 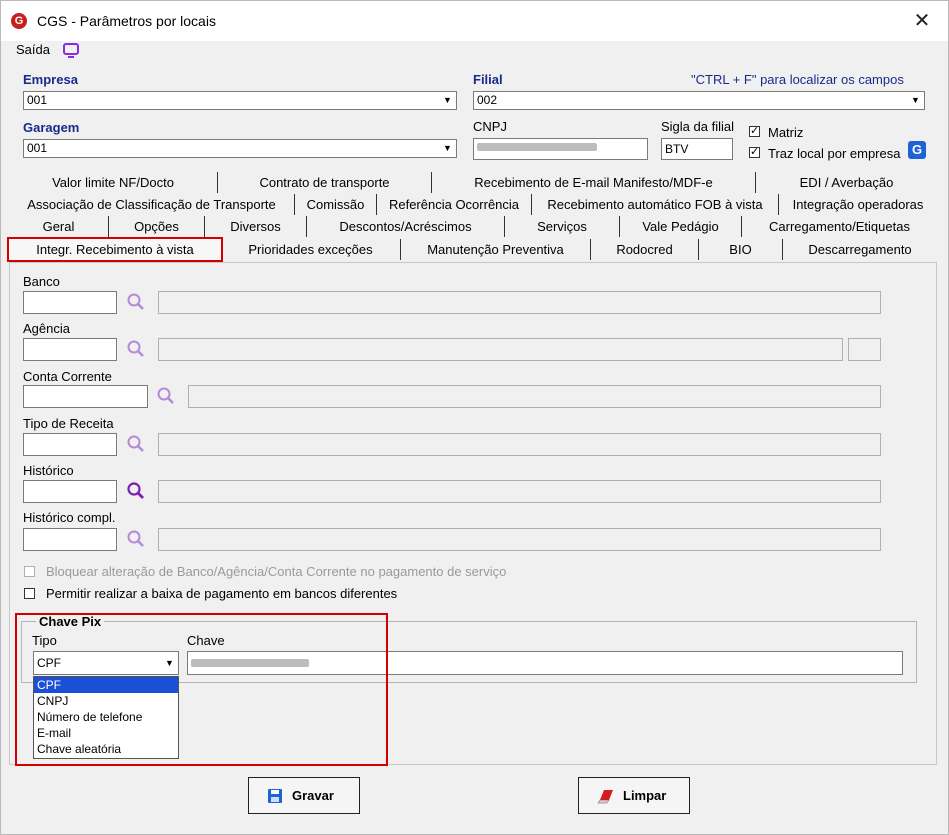 What do you see at coordinates (33, 49) in the screenshot?
I see `menu-saida: Saída` at bounding box center [33, 49].